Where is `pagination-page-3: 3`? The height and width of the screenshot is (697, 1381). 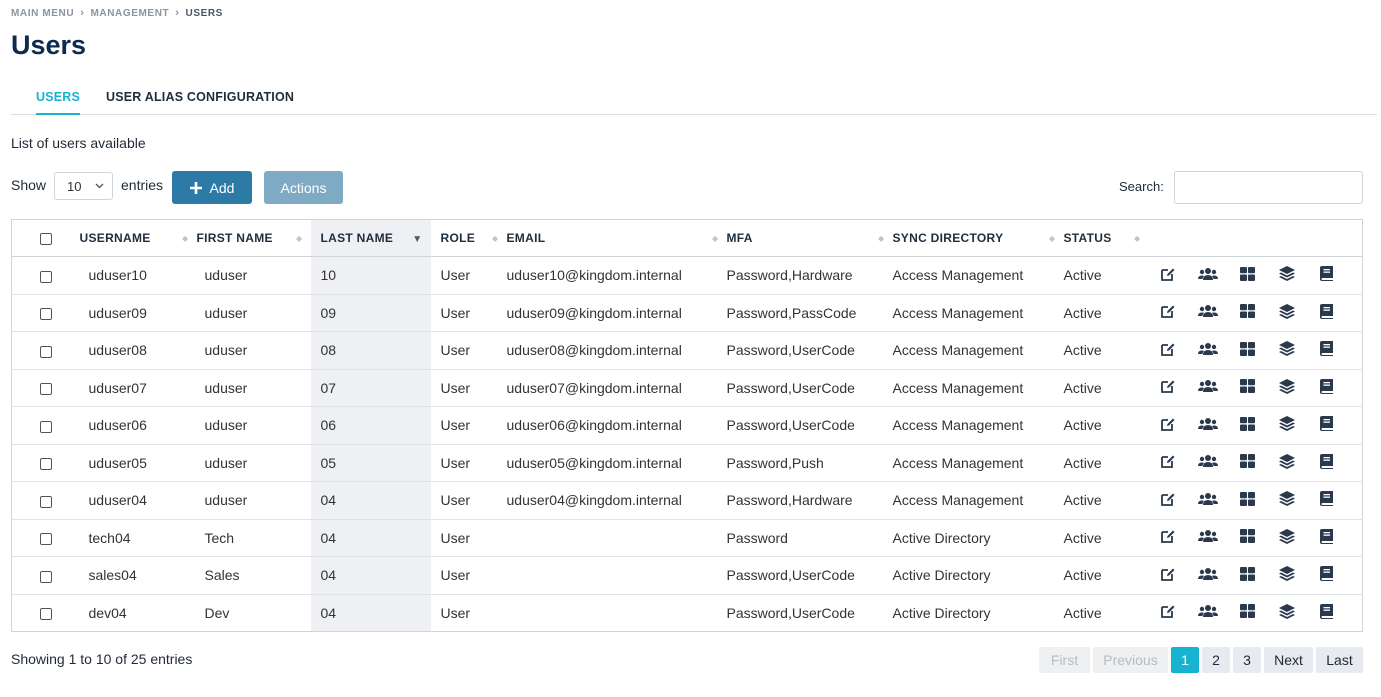
pagination-page-3: 3 is located at coordinates (1247, 660).